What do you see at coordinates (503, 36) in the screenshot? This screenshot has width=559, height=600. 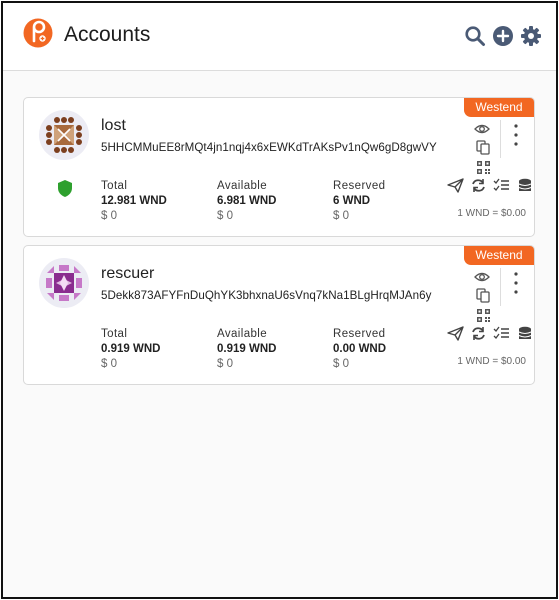 I see `add-account-icon` at bounding box center [503, 36].